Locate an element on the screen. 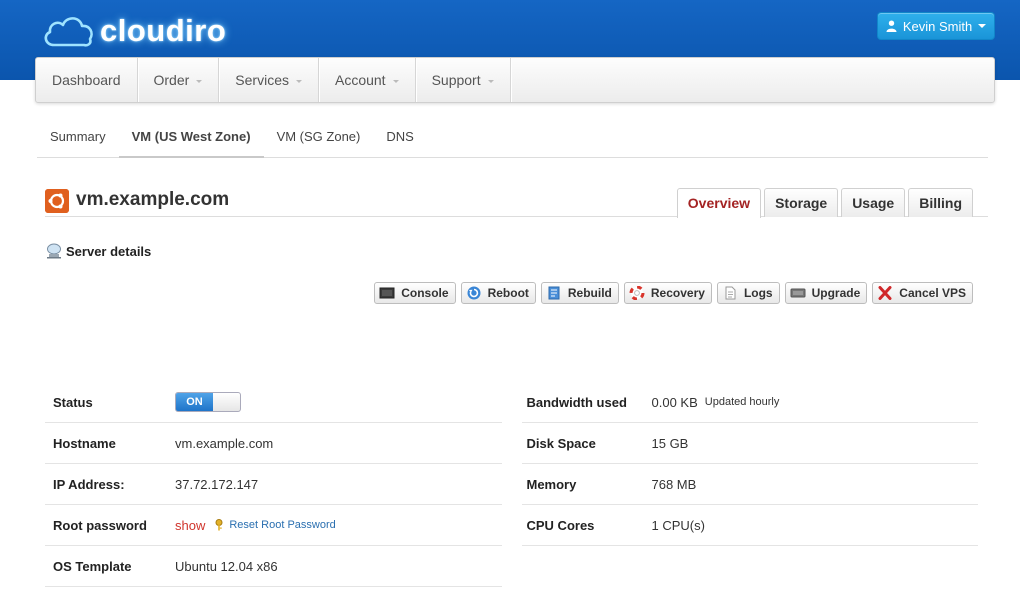 The height and width of the screenshot is (600, 1020). tab-storage: Storage is located at coordinates (801, 202).